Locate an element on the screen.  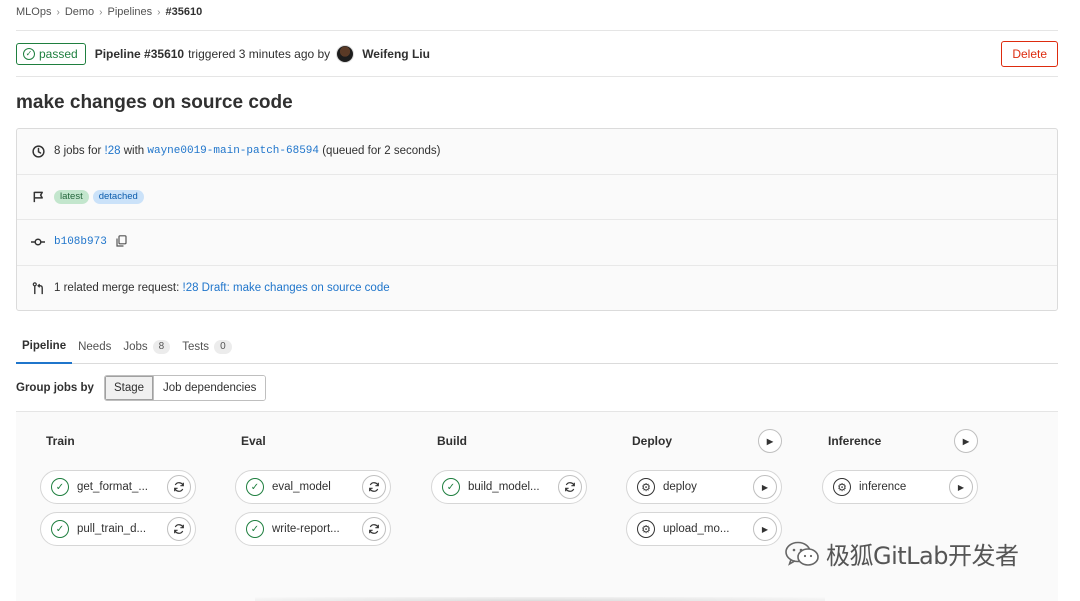
tab-tests: Tests 0 is located at coordinates (206, 347).